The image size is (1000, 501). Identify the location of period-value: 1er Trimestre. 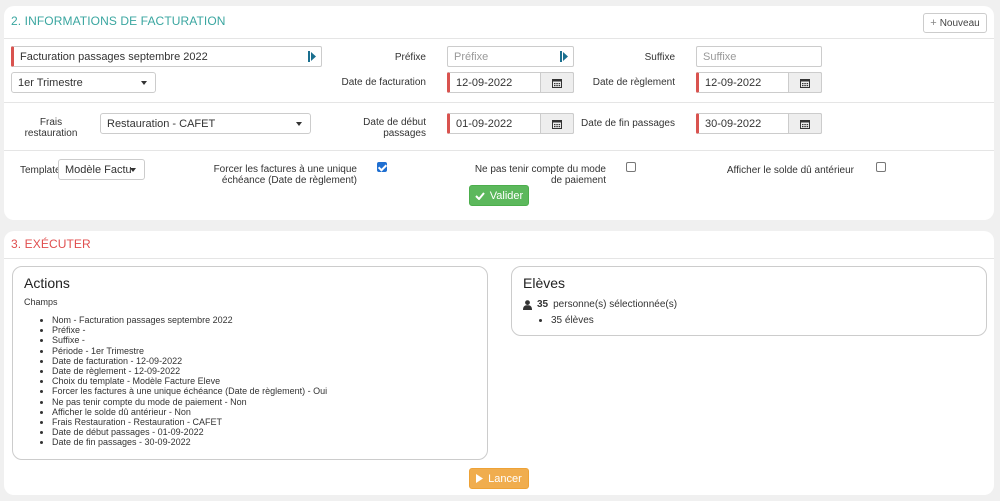
(50, 82).